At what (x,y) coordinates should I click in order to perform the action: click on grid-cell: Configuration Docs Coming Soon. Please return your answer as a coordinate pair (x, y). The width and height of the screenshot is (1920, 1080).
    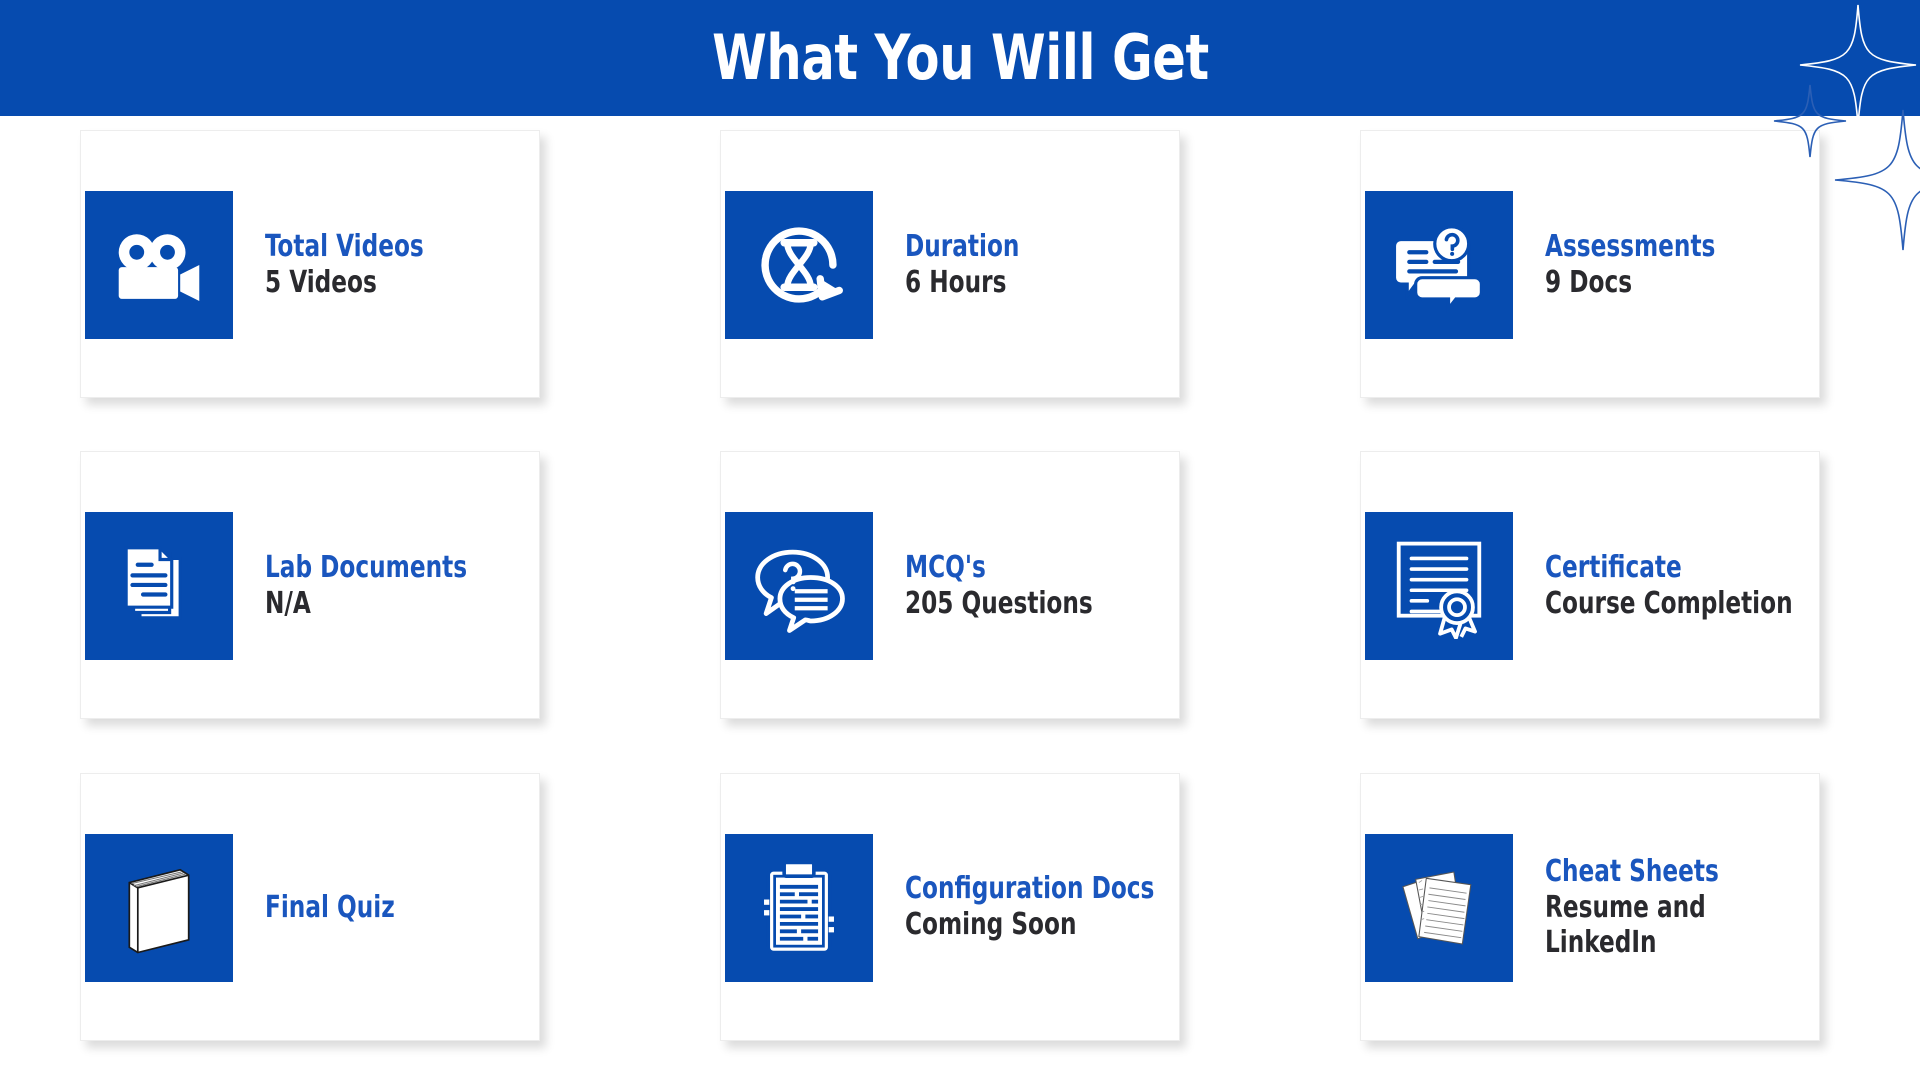
    Looking at the image, I should click on (960, 919).